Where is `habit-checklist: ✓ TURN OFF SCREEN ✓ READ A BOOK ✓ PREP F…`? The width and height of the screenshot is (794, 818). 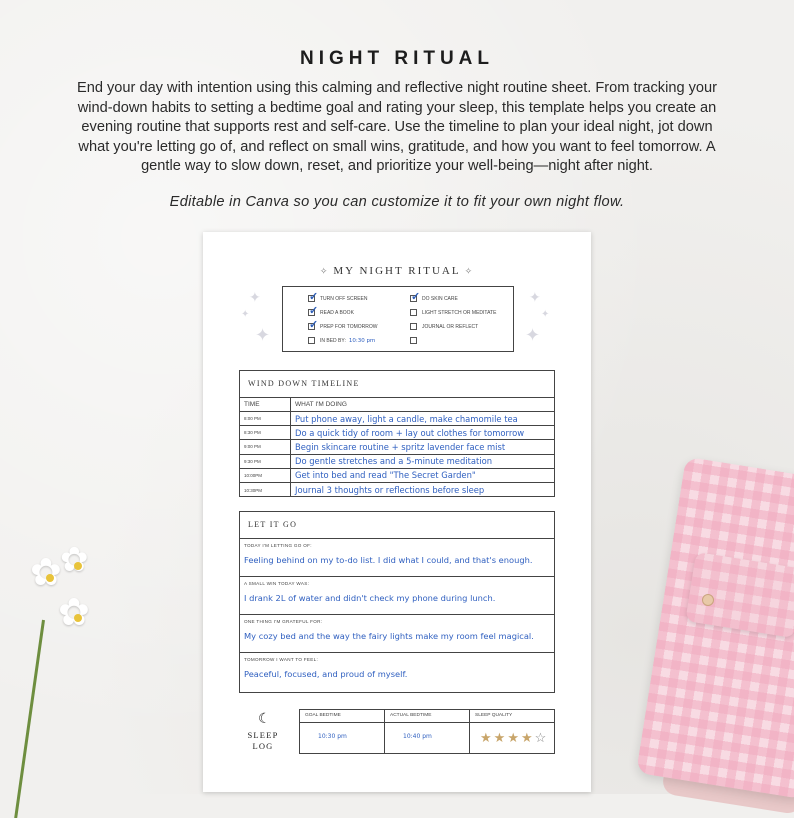 habit-checklist: ✓ TURN OFF SCREEN ✓ READ A BOOK ✓ PREP F… is located at coordinates (398, 319).